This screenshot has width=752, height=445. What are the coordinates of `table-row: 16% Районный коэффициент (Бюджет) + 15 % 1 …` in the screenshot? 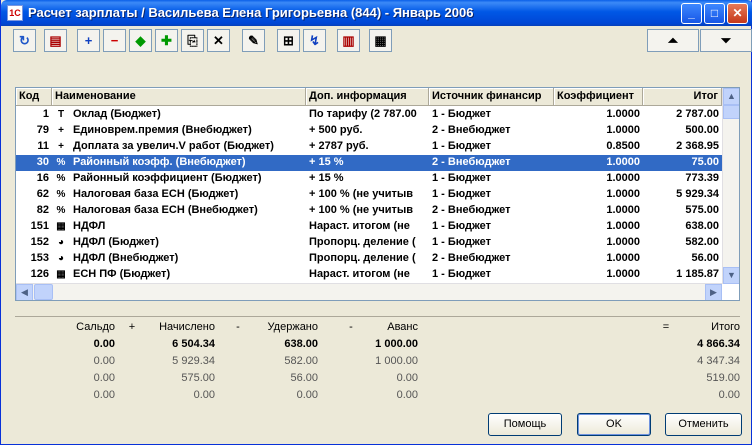 It's located at (369, 179).